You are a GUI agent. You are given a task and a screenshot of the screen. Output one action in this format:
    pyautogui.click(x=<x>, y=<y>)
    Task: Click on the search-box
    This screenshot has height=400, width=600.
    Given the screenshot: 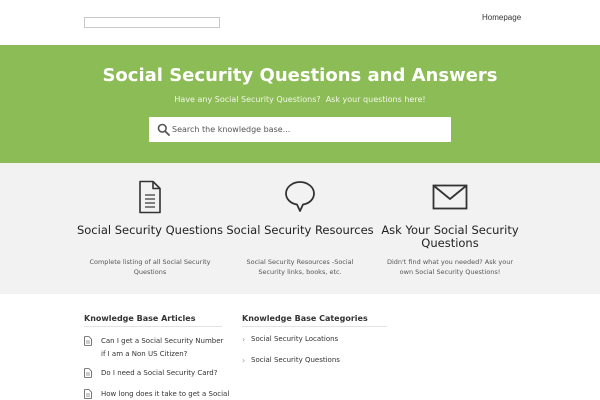 What is the action you would take?
    pyautogui.click(x=300, y=129)
    